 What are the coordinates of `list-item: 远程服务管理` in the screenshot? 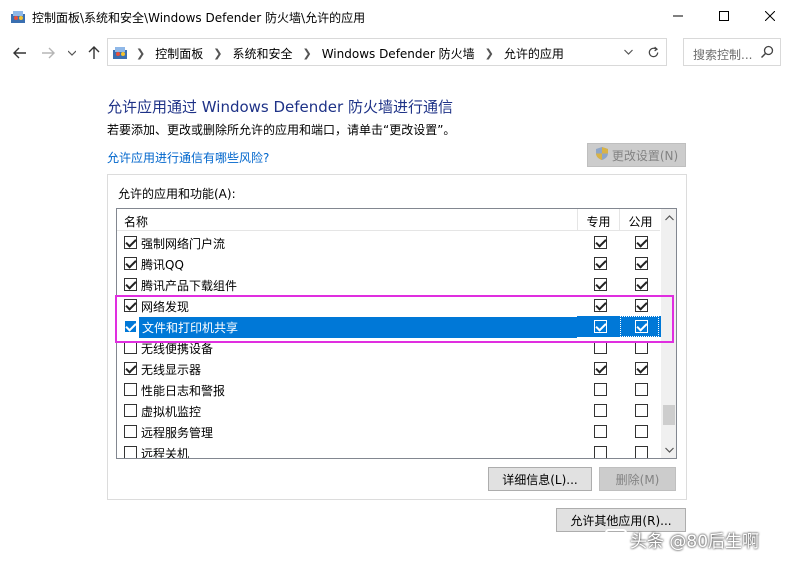 It's located at (388, 431).